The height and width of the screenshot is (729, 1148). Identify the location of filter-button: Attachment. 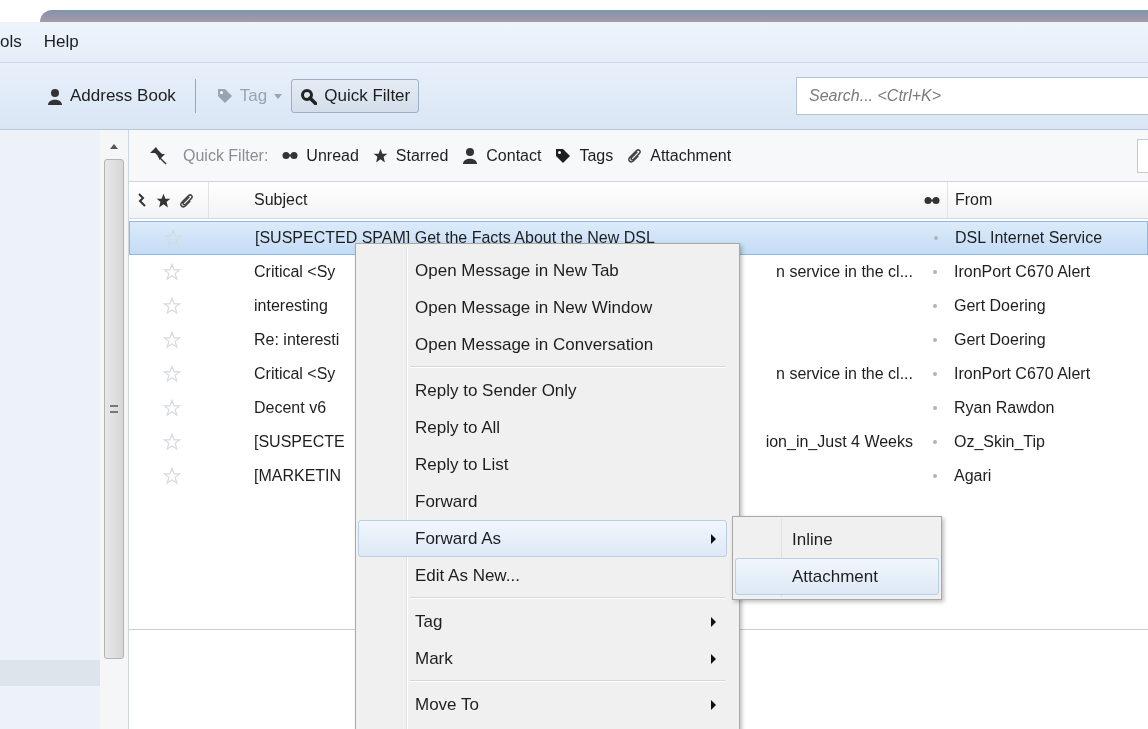
(679, 155).